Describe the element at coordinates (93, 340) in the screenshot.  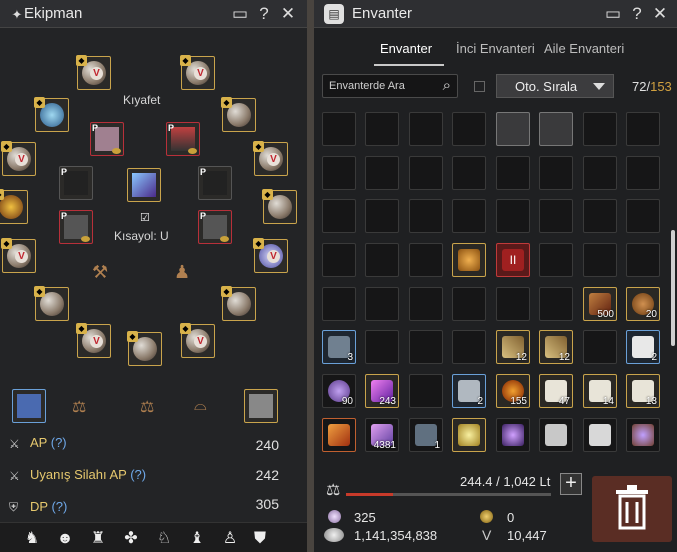
I see `equip-slot-awakening-weapon: ◆ V` at that location.